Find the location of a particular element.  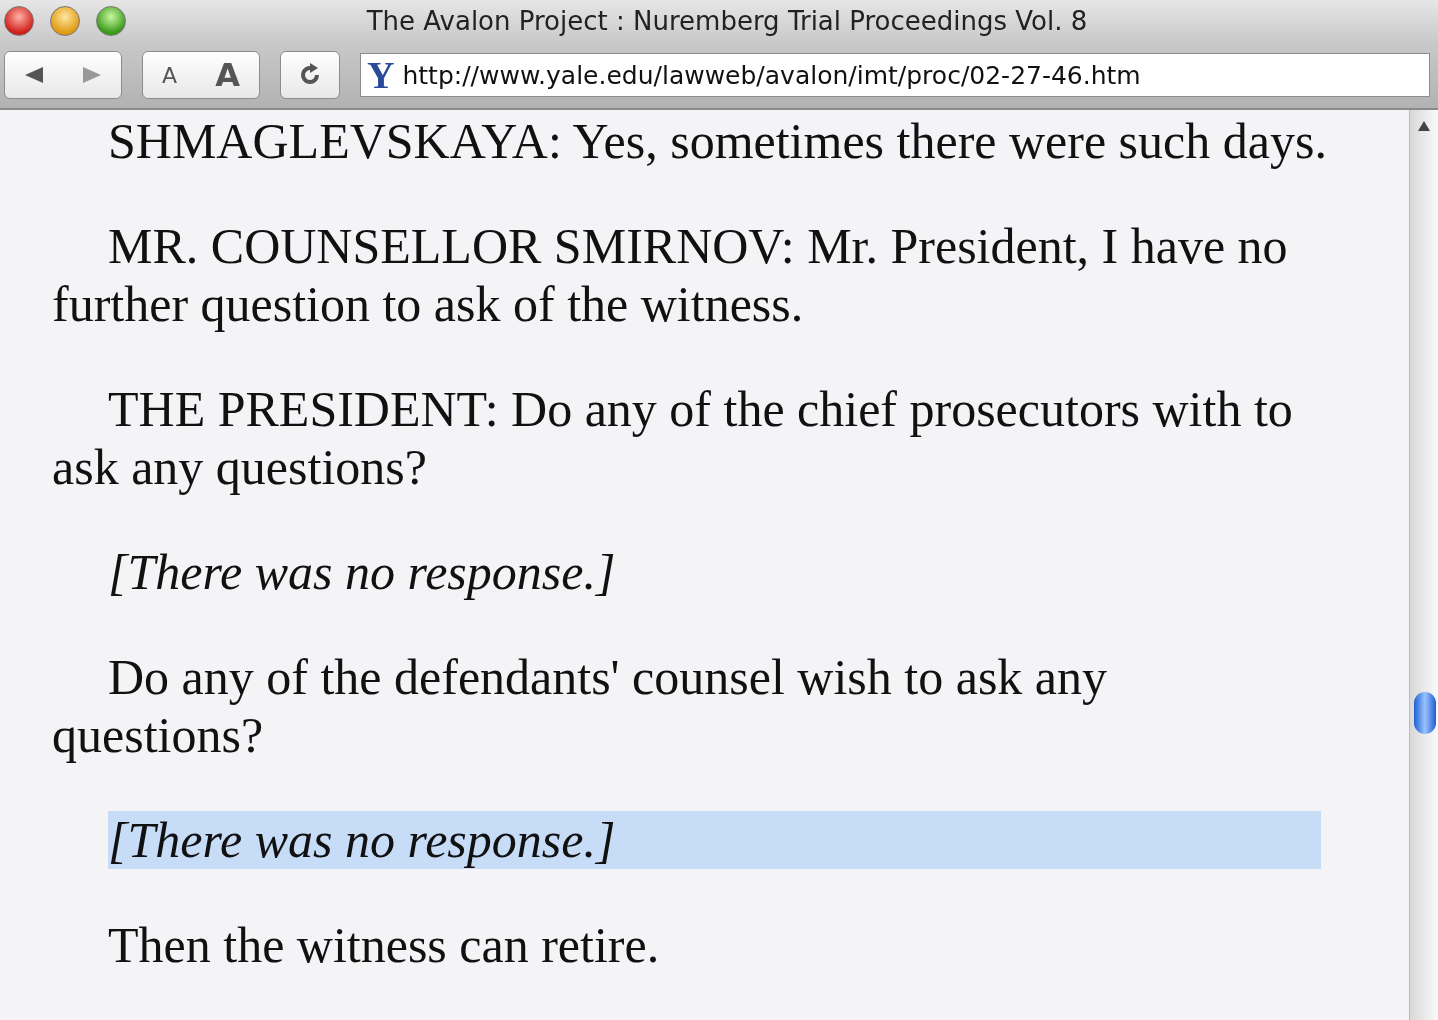

paragraph: MR. COUNSELLOR SMIRNOV: Mr. President, I have no further question to ask of the witness. is located at coordinates (670, 275).